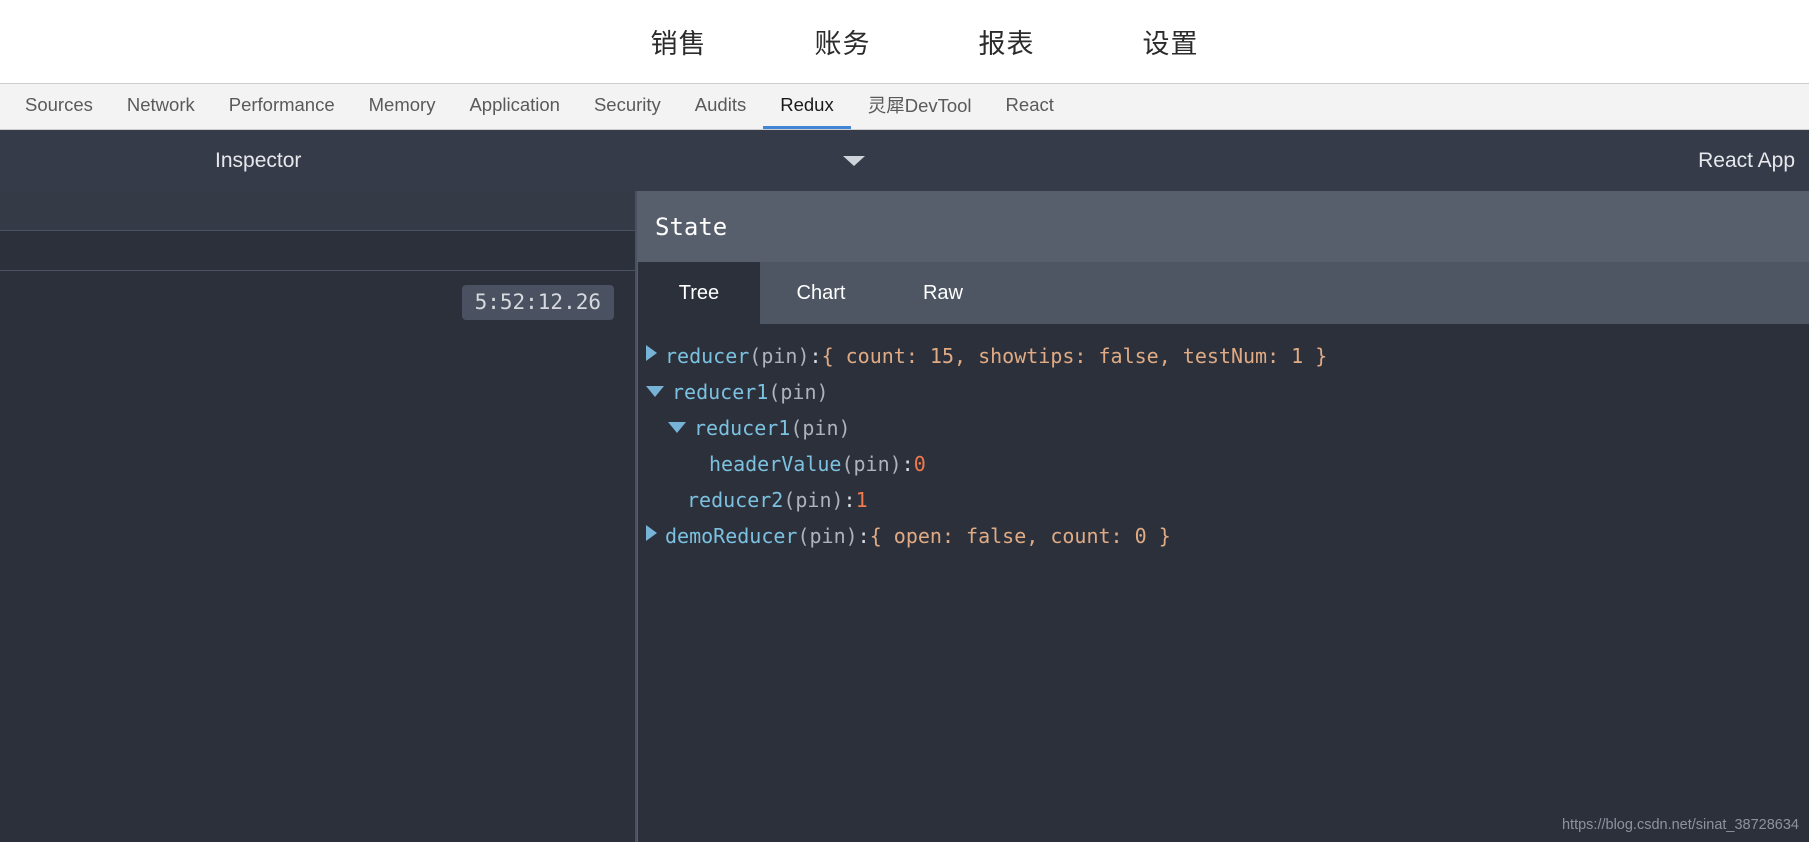 Image resolution: width=1809 pixels, height=842 pixels. I want to click on action-timestamp-row: 5:52:12.26, so click(317, 302).